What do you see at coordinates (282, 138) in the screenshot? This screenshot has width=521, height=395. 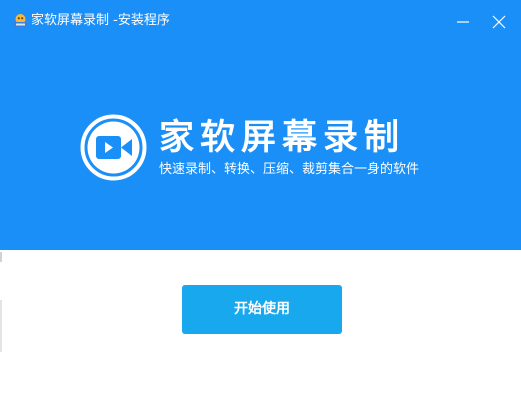 I see `product-name: 家软屏幕录制` at bounding box center [282, 138].